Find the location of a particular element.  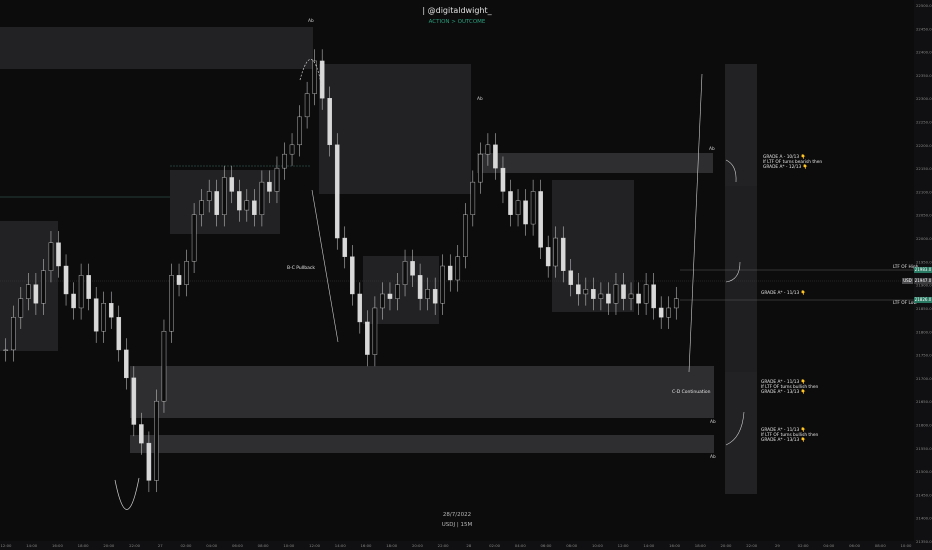

grade-note-mid: GRADE A* - 11/13 👇 is located at coordinates (783, 293).